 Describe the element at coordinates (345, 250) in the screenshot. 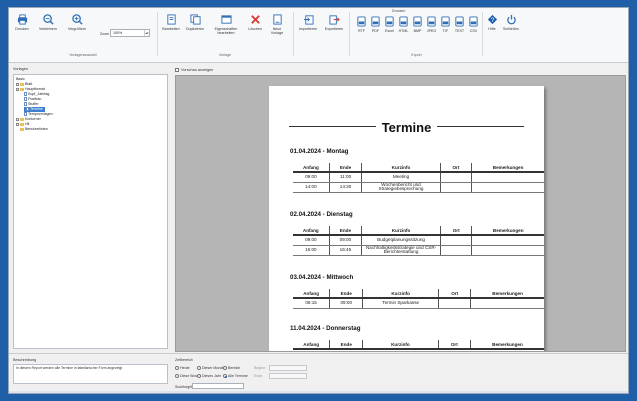

I see `cell-end: 16:45` at that location.